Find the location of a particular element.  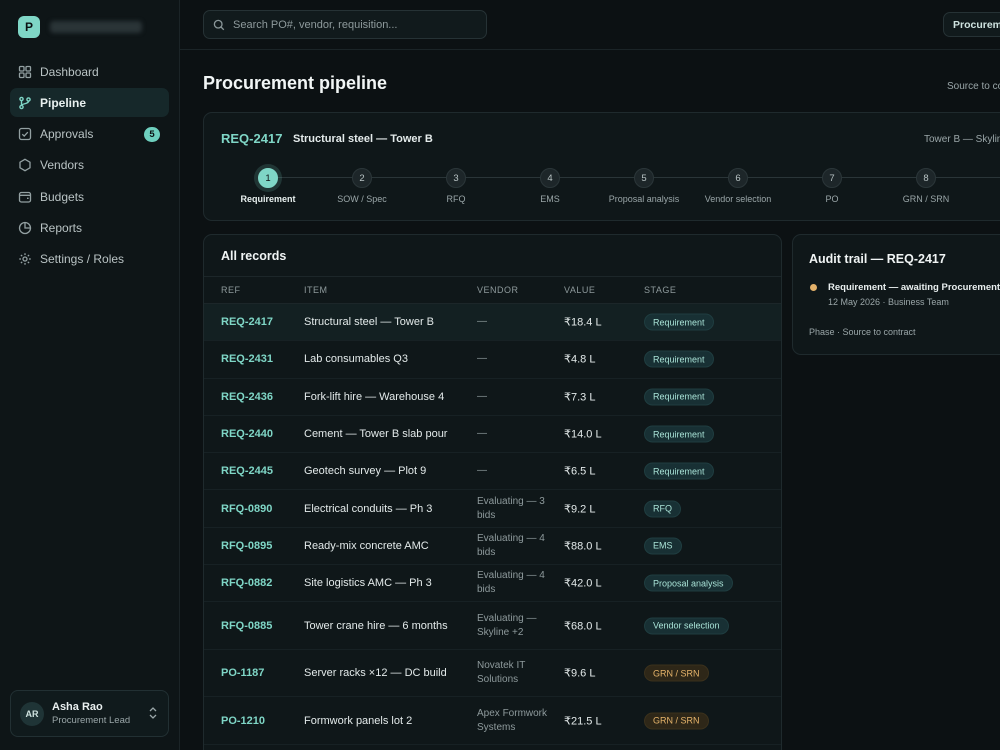

sidebar-item-vendors: Vendors is located at coordinates (89, 165).